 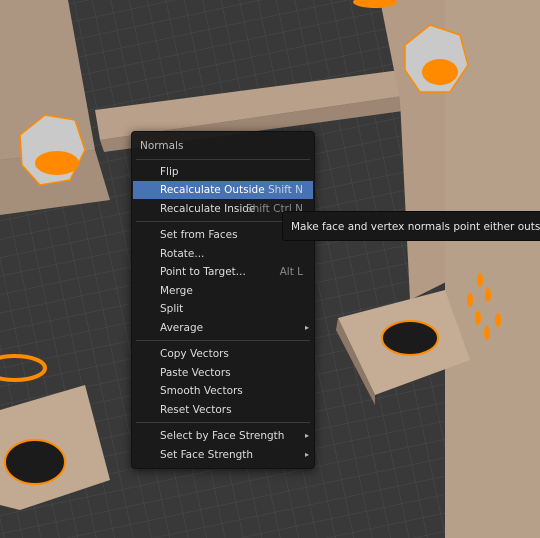 What do you see at coordinates (223, 291) in the screenshot?
I see `menu-item-merge: Merge` at bounding box center [223, 291].